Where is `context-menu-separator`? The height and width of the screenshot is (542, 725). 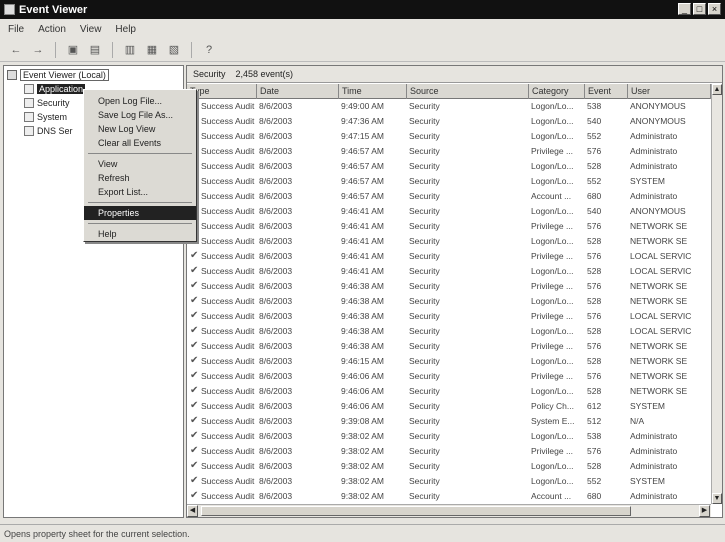 context-menu-separator is located at coordinates (140, 153).